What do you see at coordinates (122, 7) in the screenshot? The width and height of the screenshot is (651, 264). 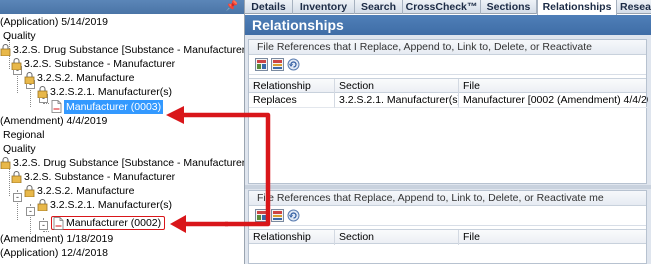 I see `tree-pane-header: 📌` at bounding box center [122, 7].